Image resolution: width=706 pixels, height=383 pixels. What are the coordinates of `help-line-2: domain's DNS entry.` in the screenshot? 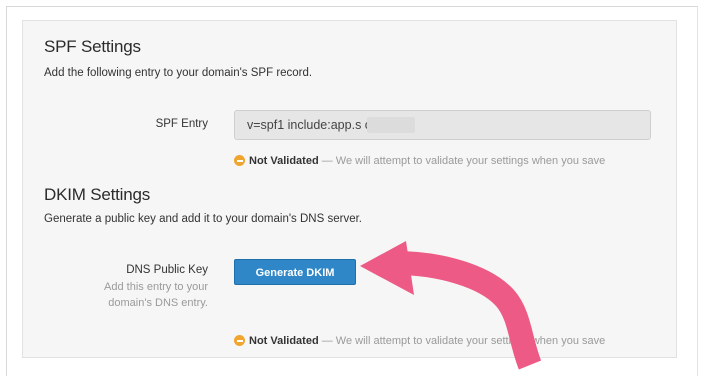 It's located at (158, 303).